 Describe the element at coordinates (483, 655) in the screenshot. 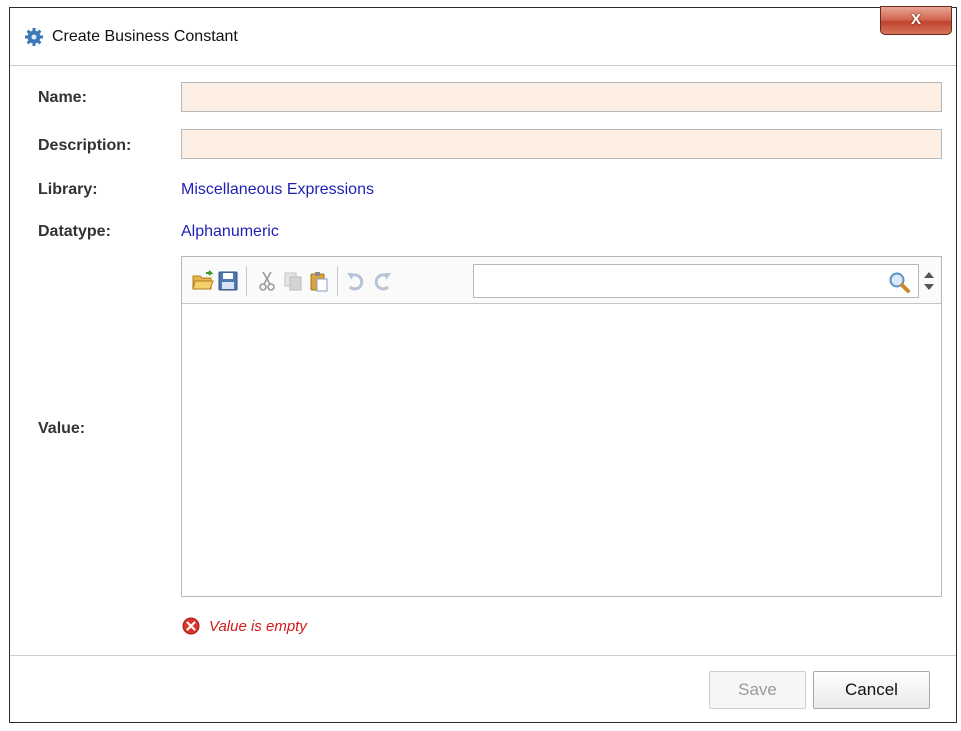

I see `footer-divider` at that location.